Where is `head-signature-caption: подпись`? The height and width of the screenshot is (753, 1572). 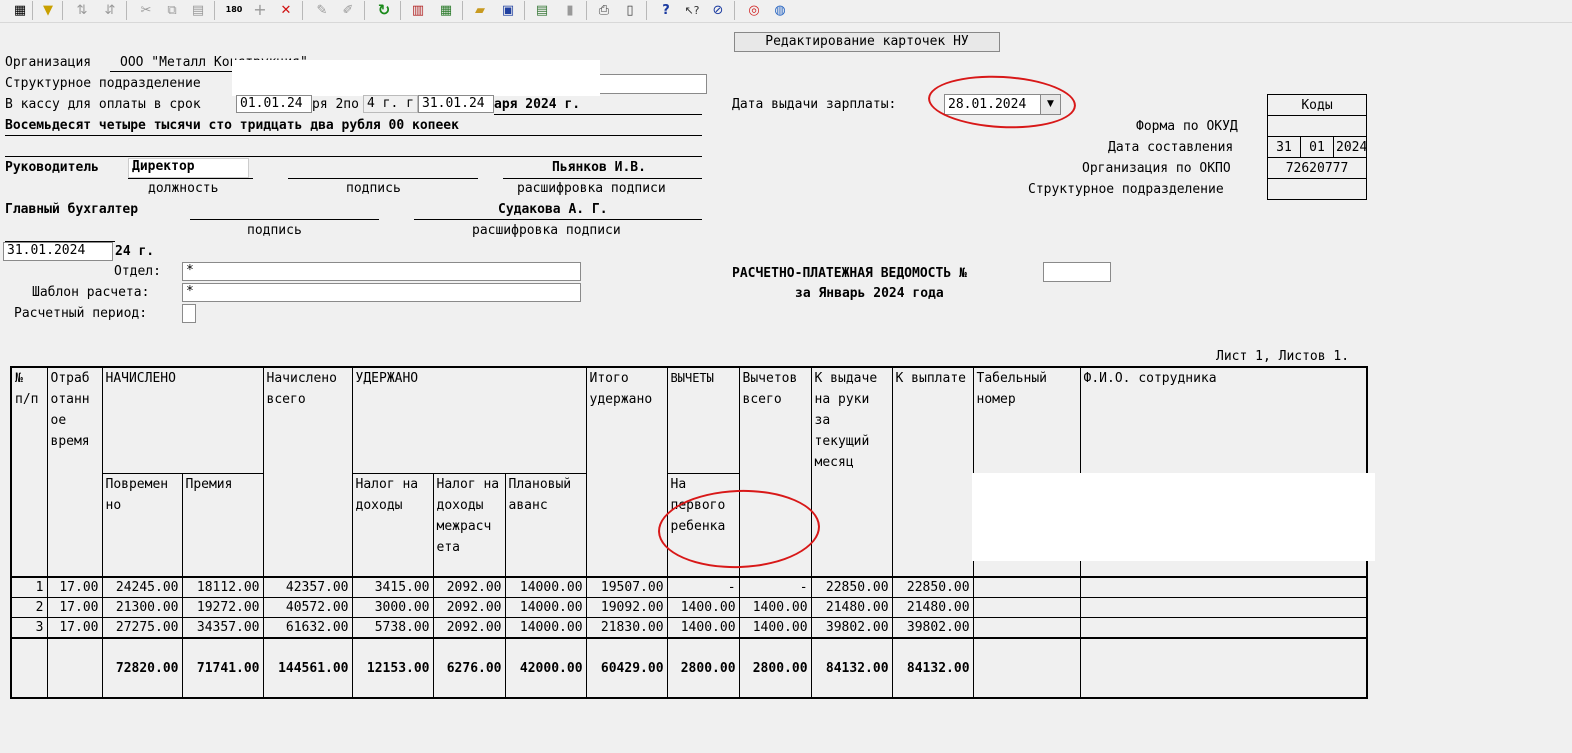
head-signature-caption: подпись is located at coordinates (373, 188).